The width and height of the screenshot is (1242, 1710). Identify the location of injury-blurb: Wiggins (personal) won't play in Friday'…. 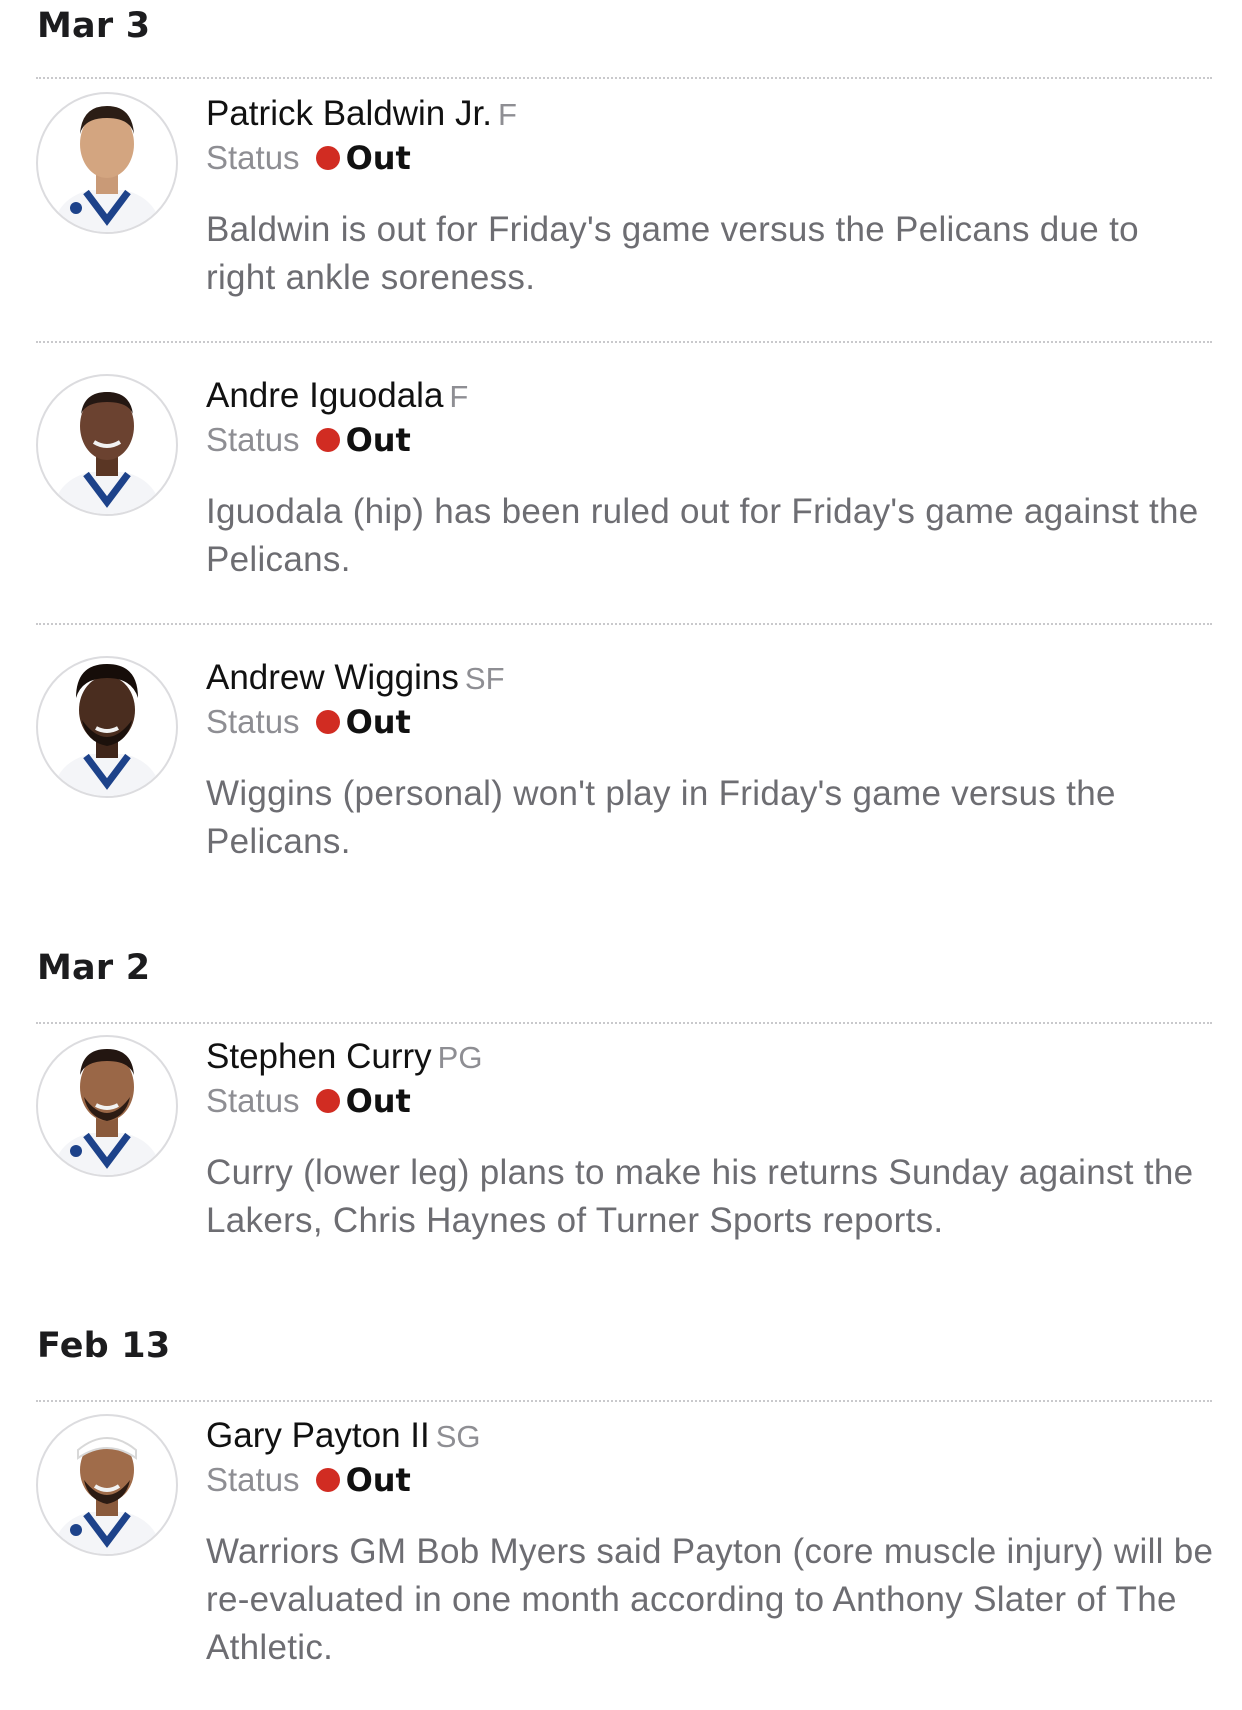
(661, 817).